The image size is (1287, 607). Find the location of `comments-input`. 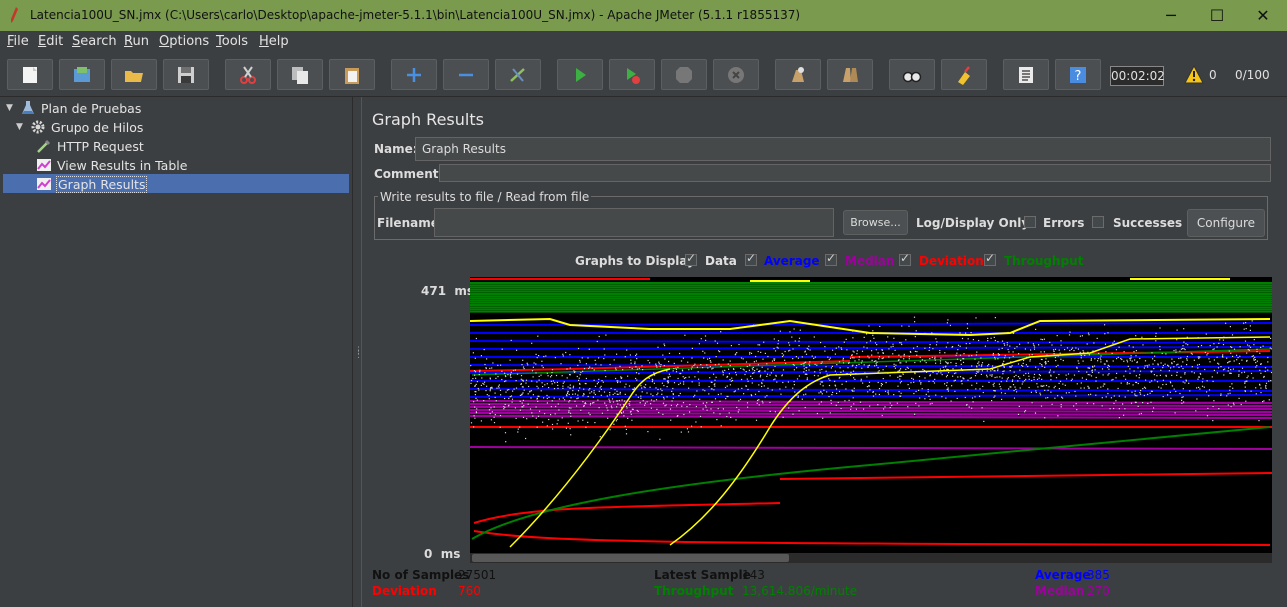

comments-input is located at coordinates (855, 173).